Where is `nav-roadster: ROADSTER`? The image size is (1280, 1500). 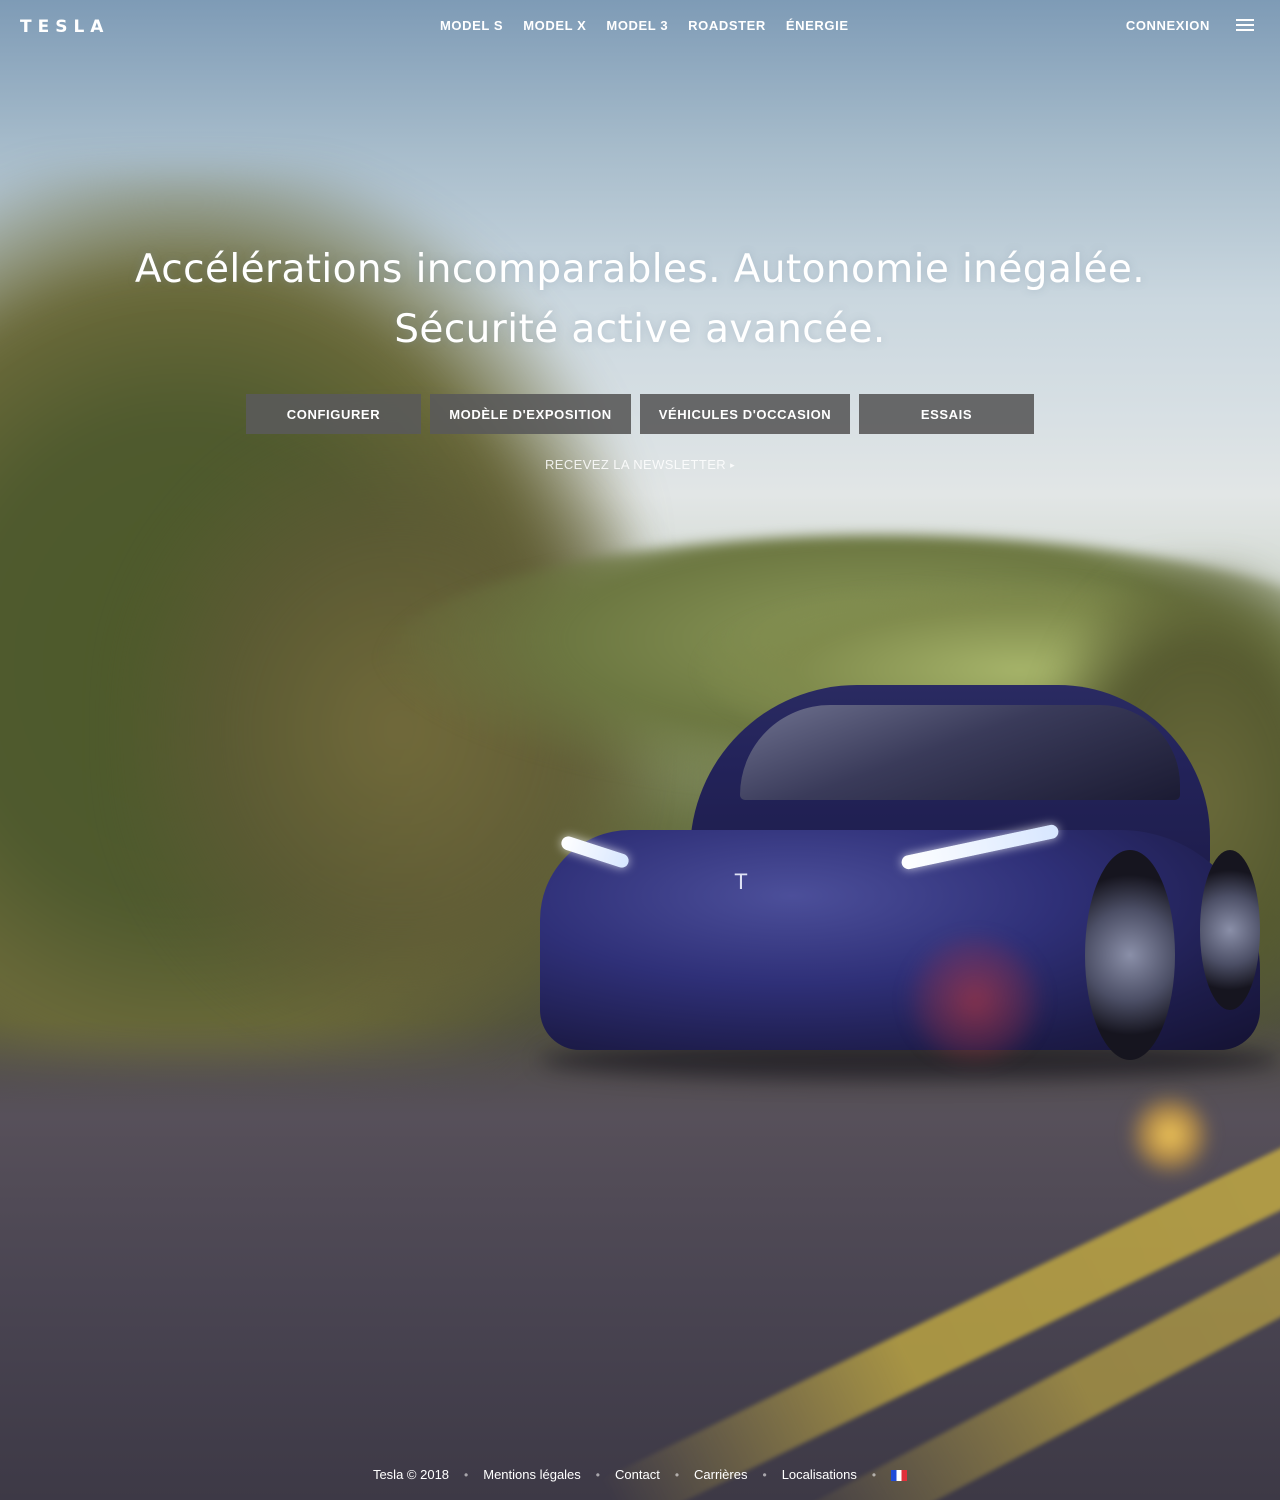 nav-roadster: ROADSTER is located at coordinates (727, 26).